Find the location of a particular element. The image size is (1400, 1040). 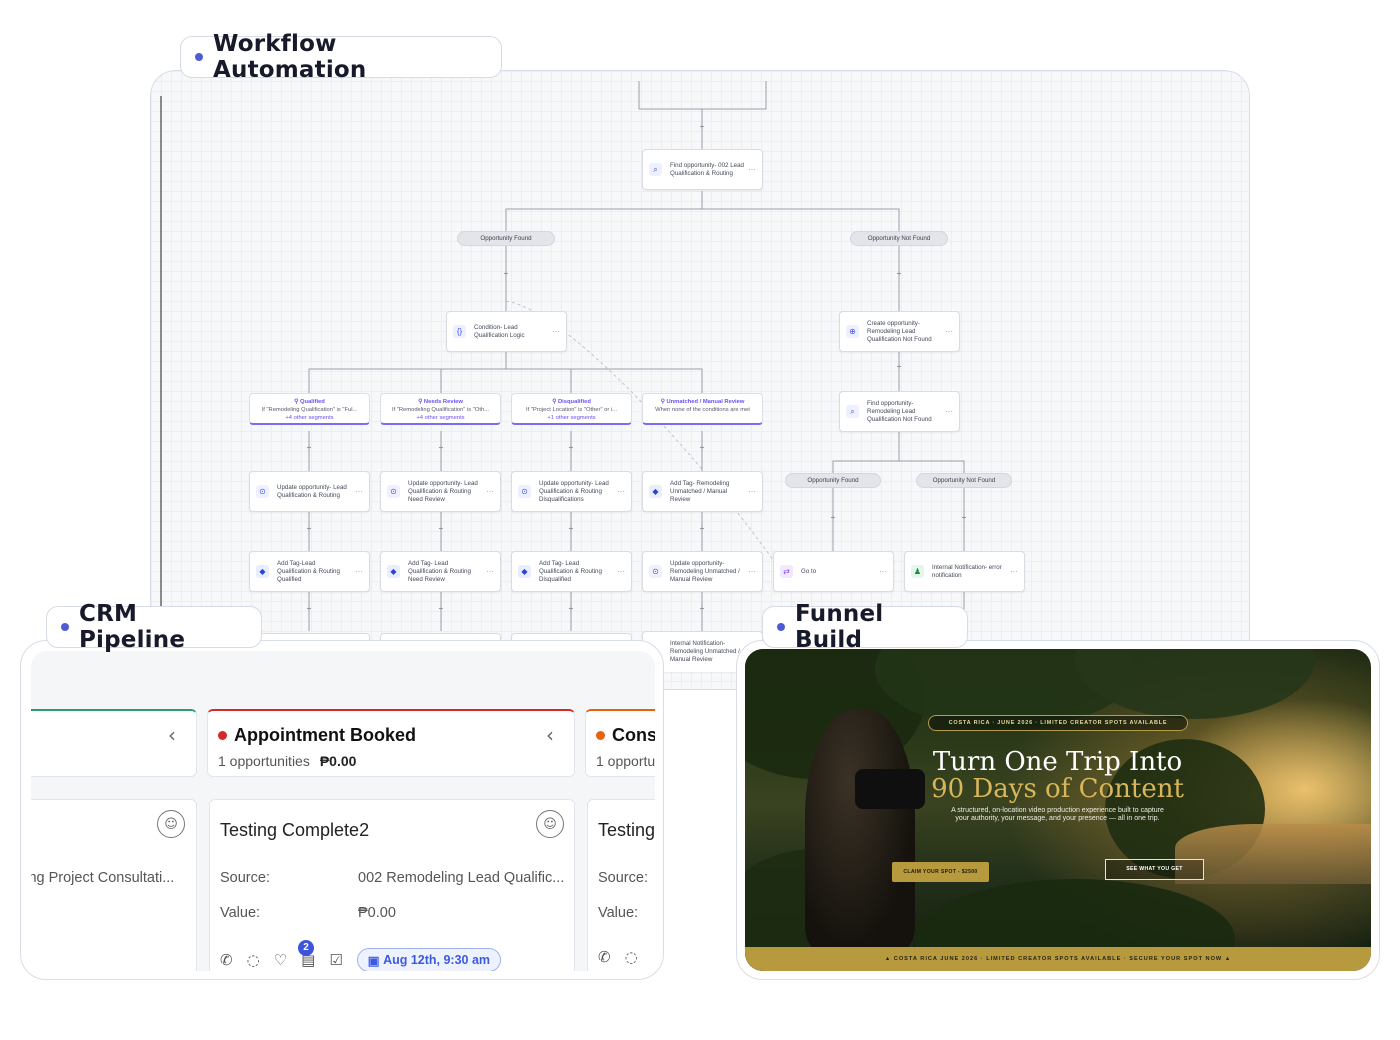

branch-opportunity-found-2: Opportunity Found is located at coordinates (833, 480).